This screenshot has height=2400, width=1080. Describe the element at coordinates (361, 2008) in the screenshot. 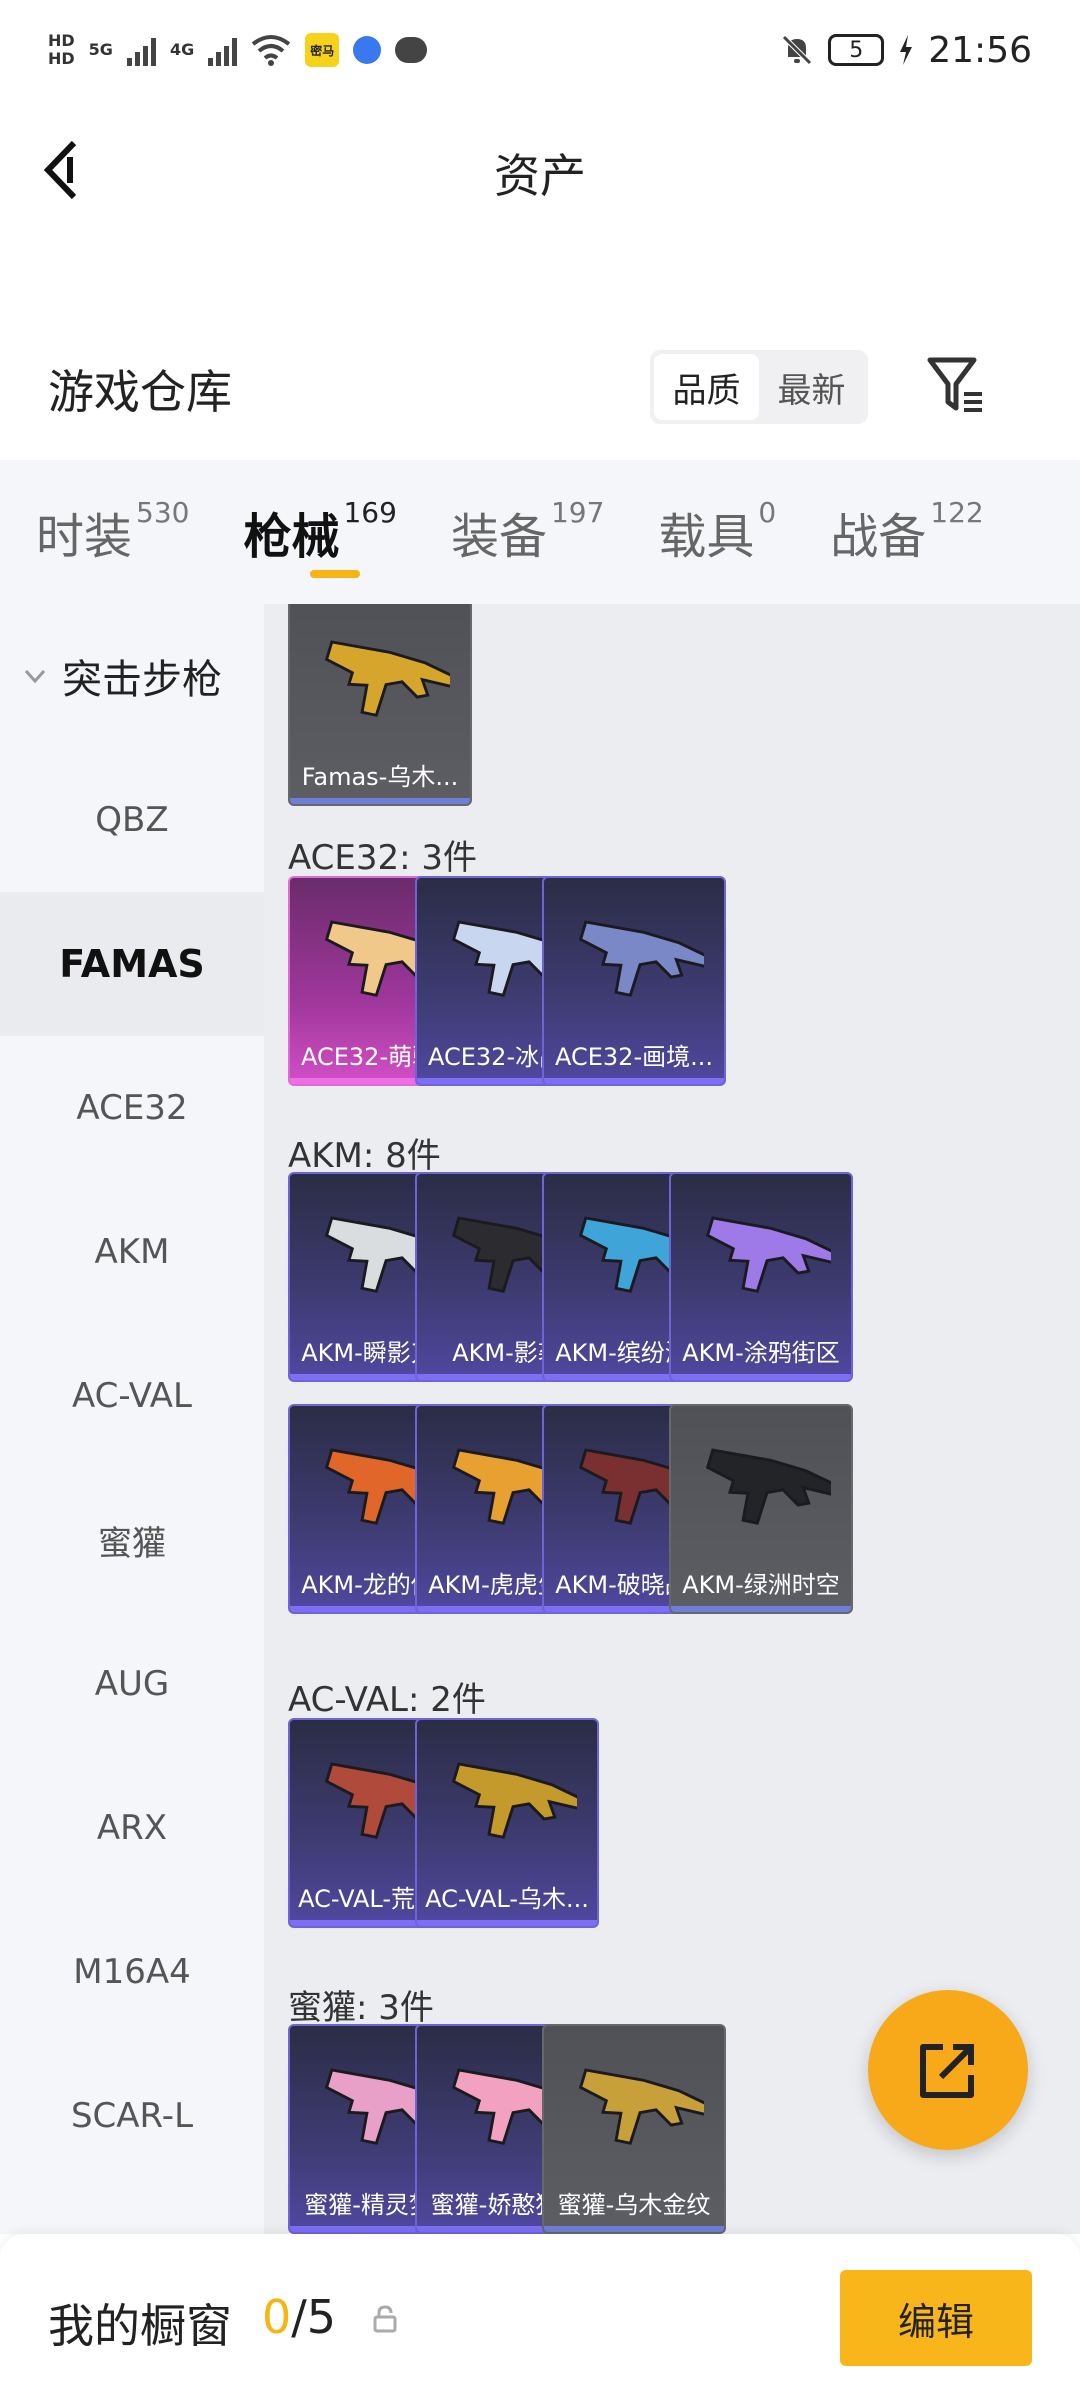

I see `group-title: 蜜獾: 3件` at that location.